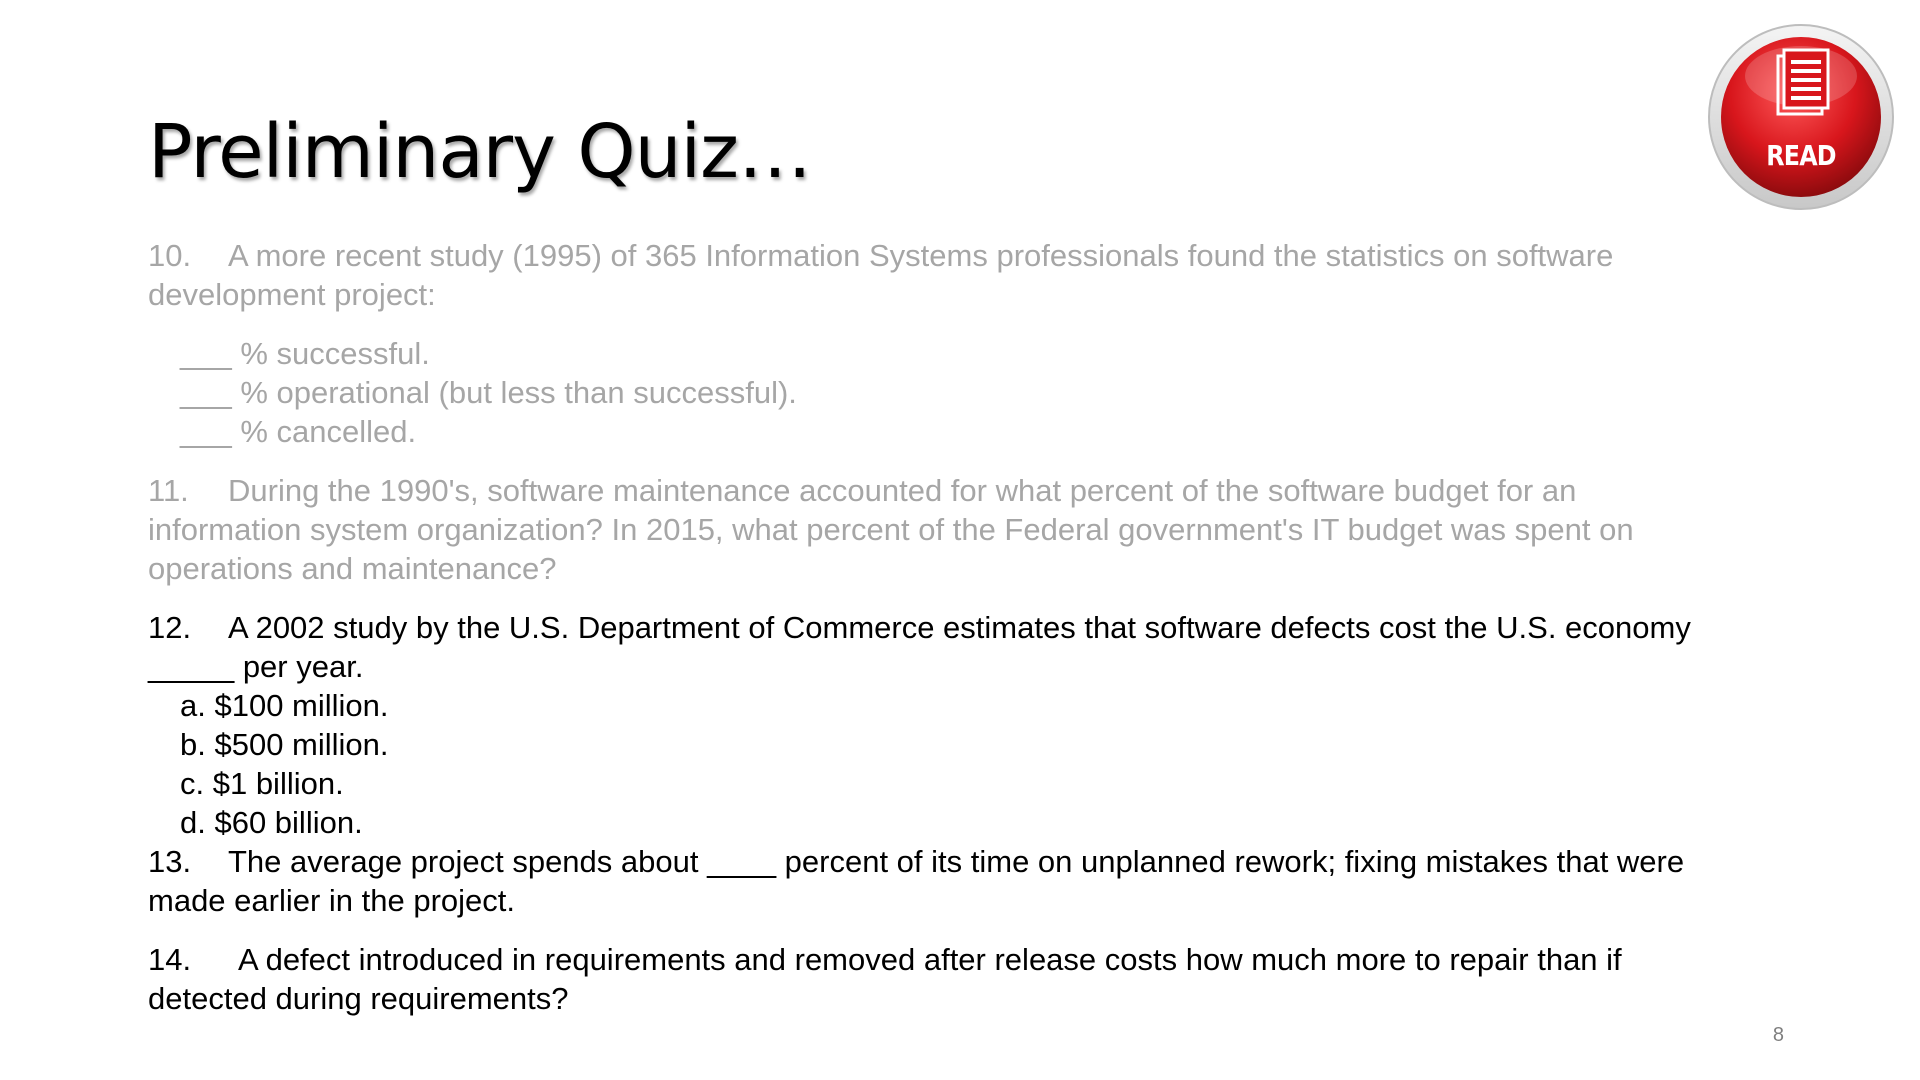 The width and height of the screenshot is (1920, 1080). I want to click on question-number: 14., so click(170, 959).